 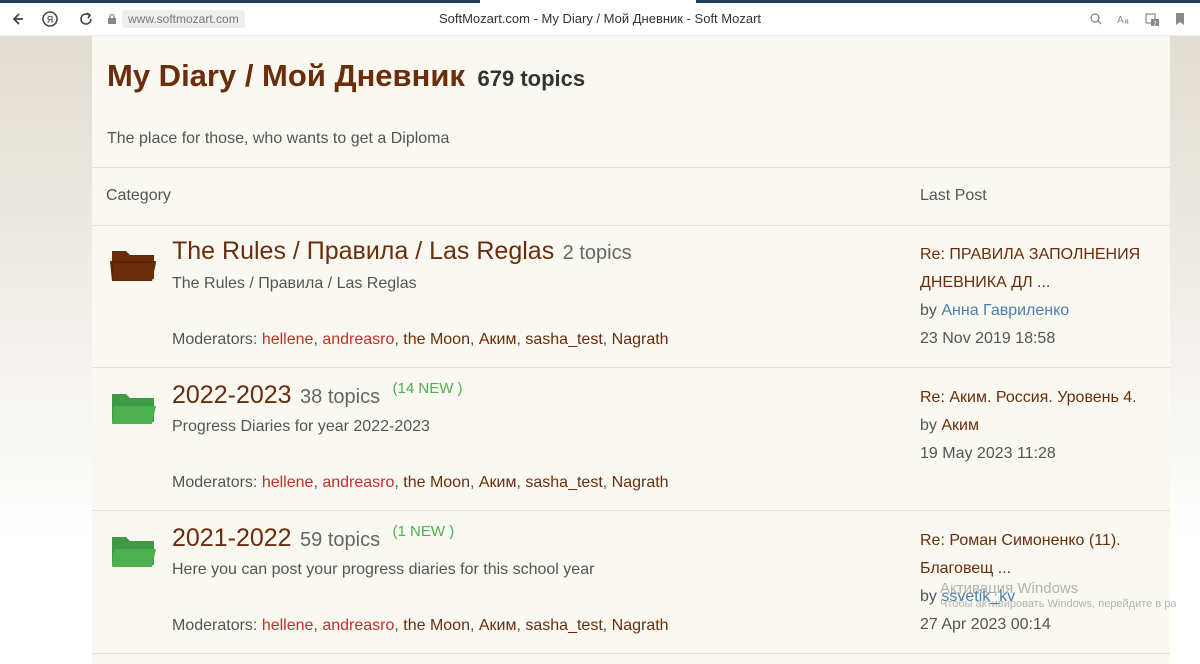 I want to click on right-decoration, so click(x=1185, y=350).